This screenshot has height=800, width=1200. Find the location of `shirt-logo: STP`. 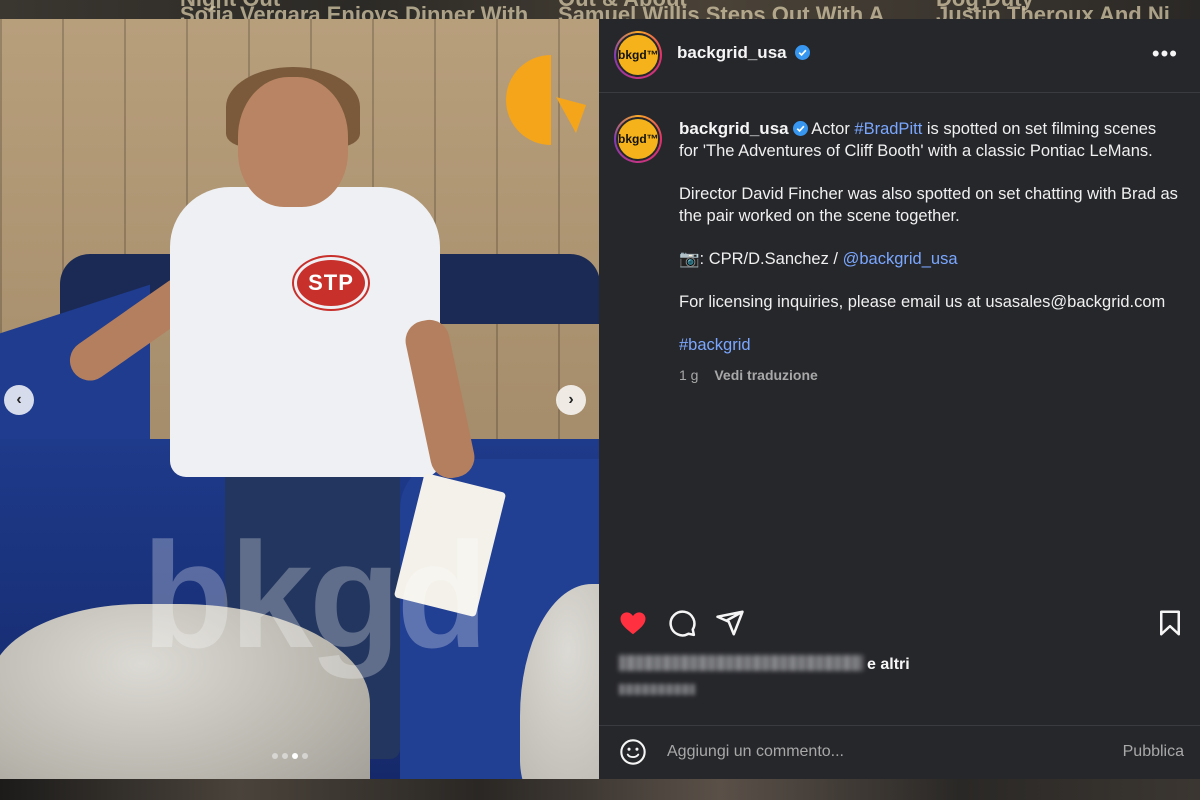

shirt-logo: STP is located at coordinates (331, 283).